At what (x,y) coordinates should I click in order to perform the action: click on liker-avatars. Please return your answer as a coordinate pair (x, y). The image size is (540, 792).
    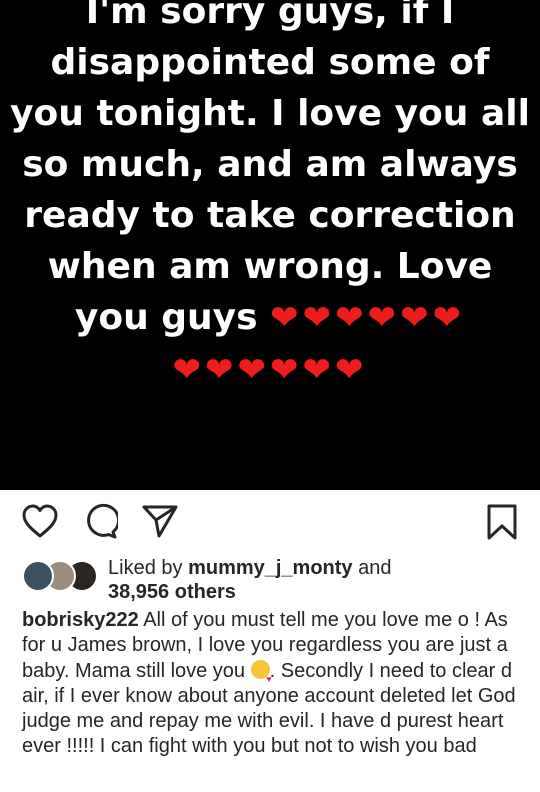
    Looking at the image, I should click on (61, 576).